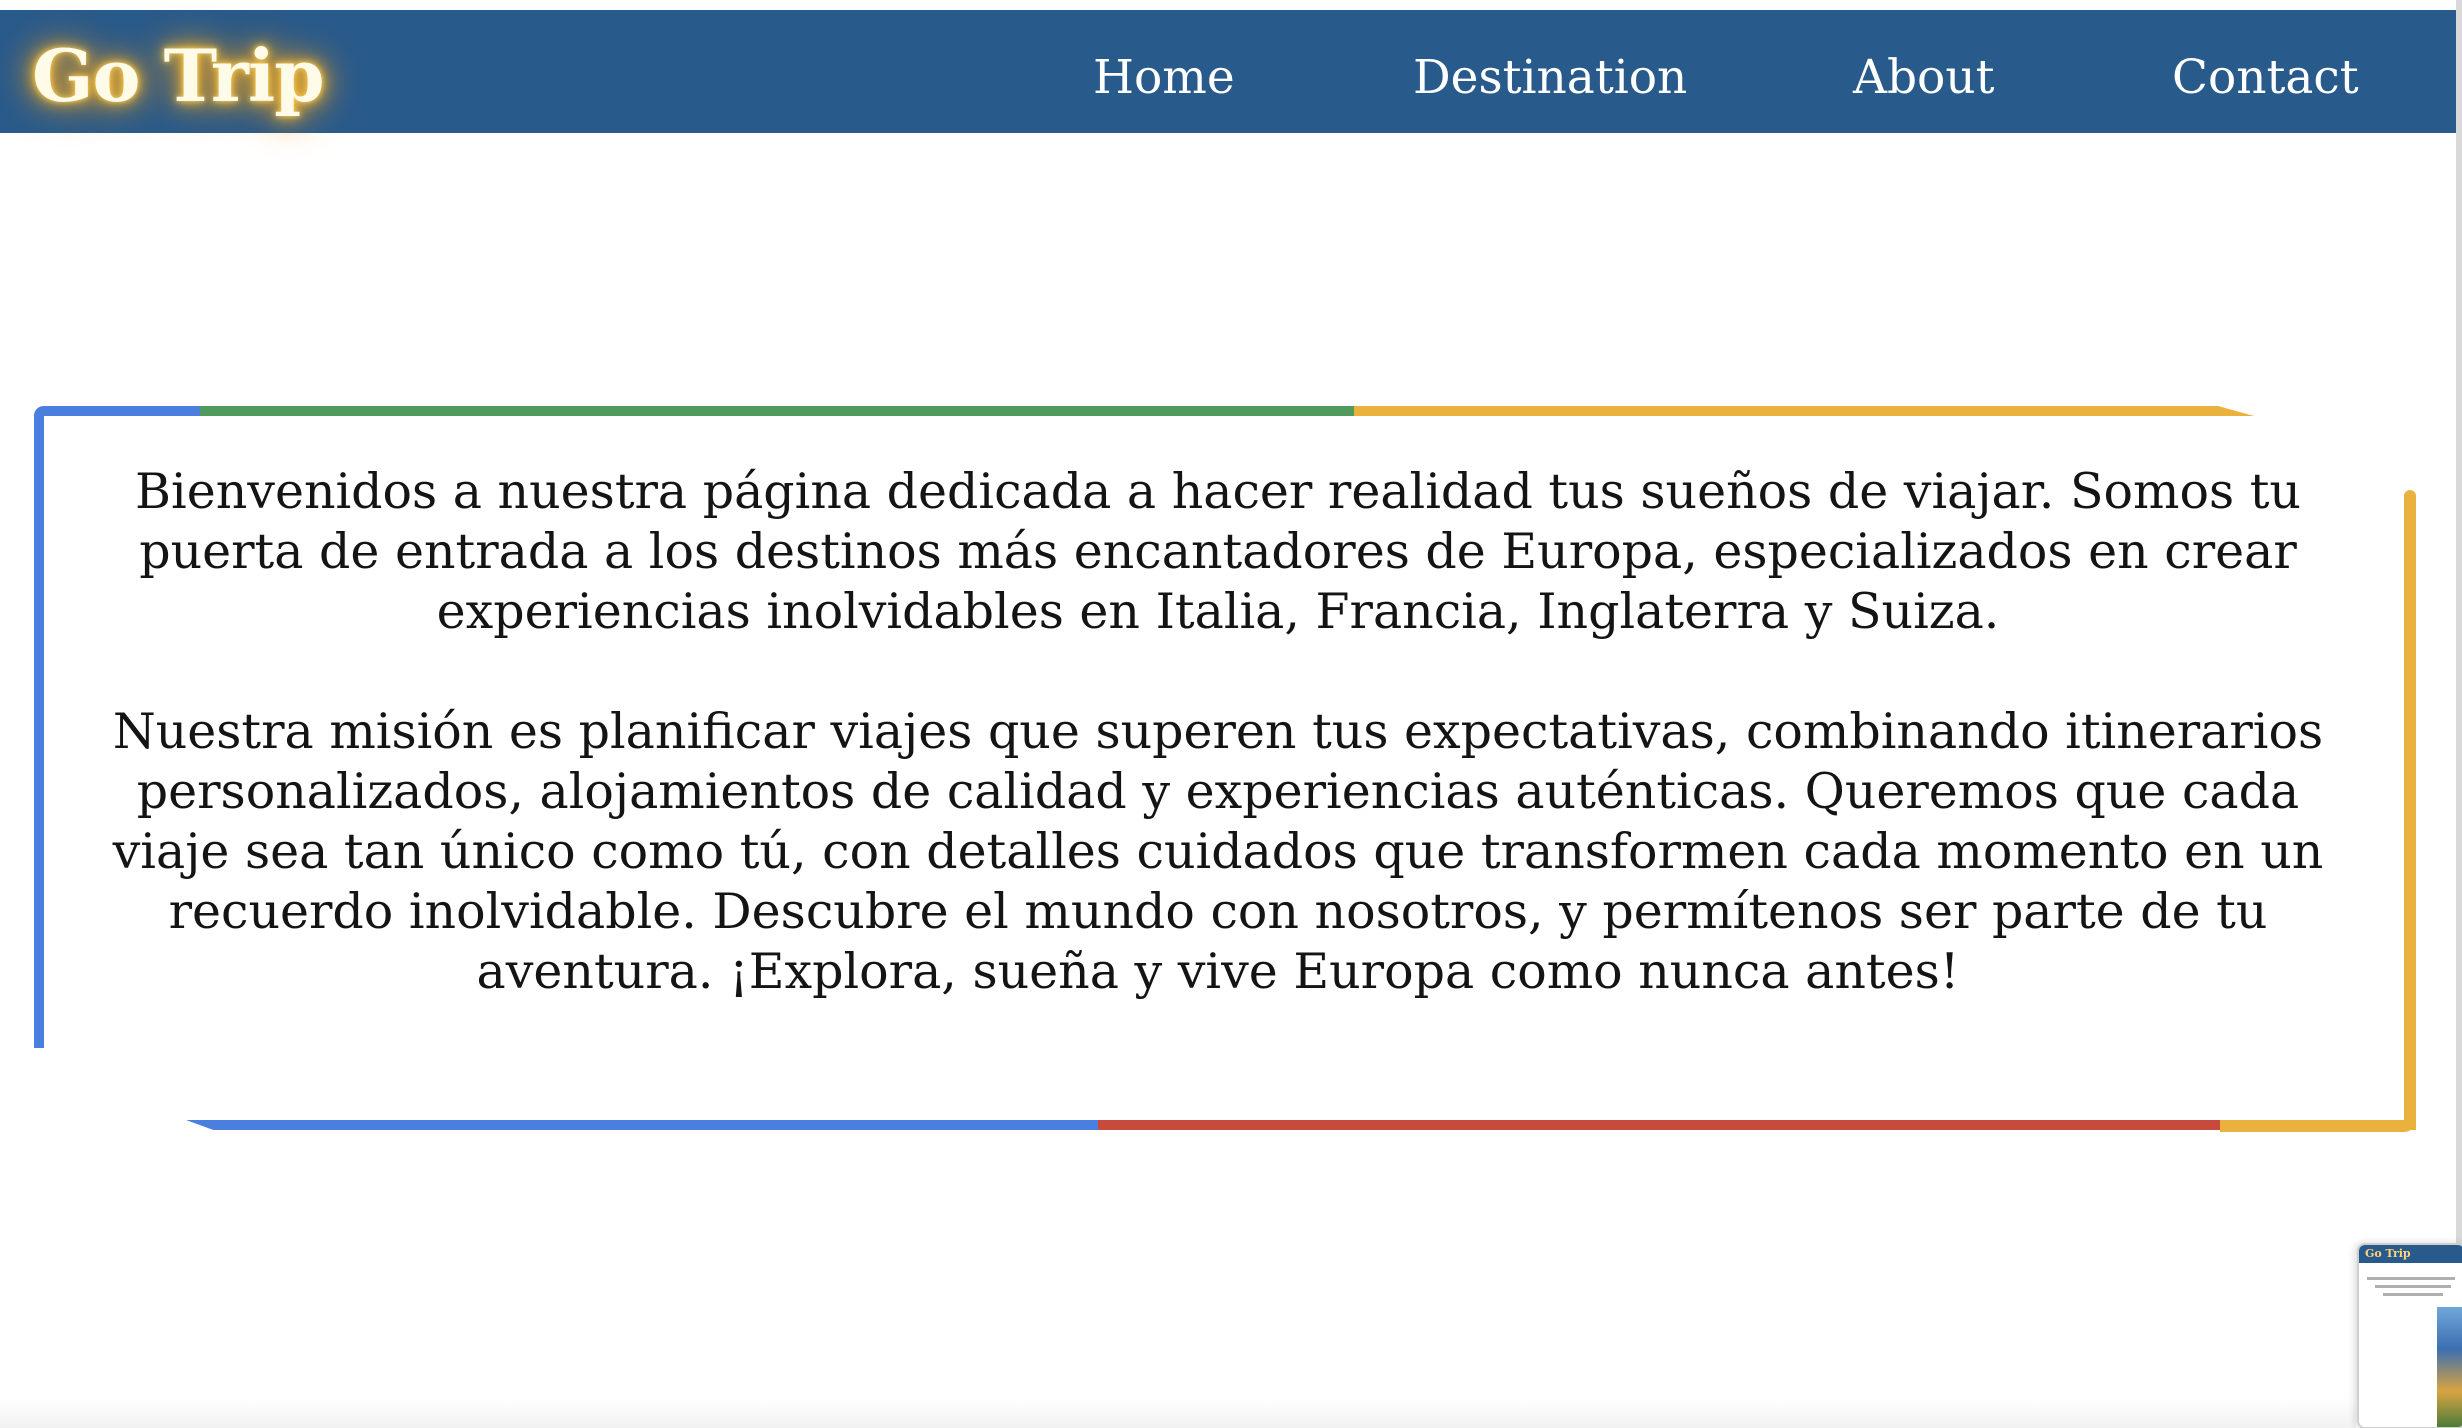 The image size is (2462, 1428). Describe the element at coordinates (2409, 1335) in the screenshot. I see `page-thumbnail-preview: Go Trip` at that location.